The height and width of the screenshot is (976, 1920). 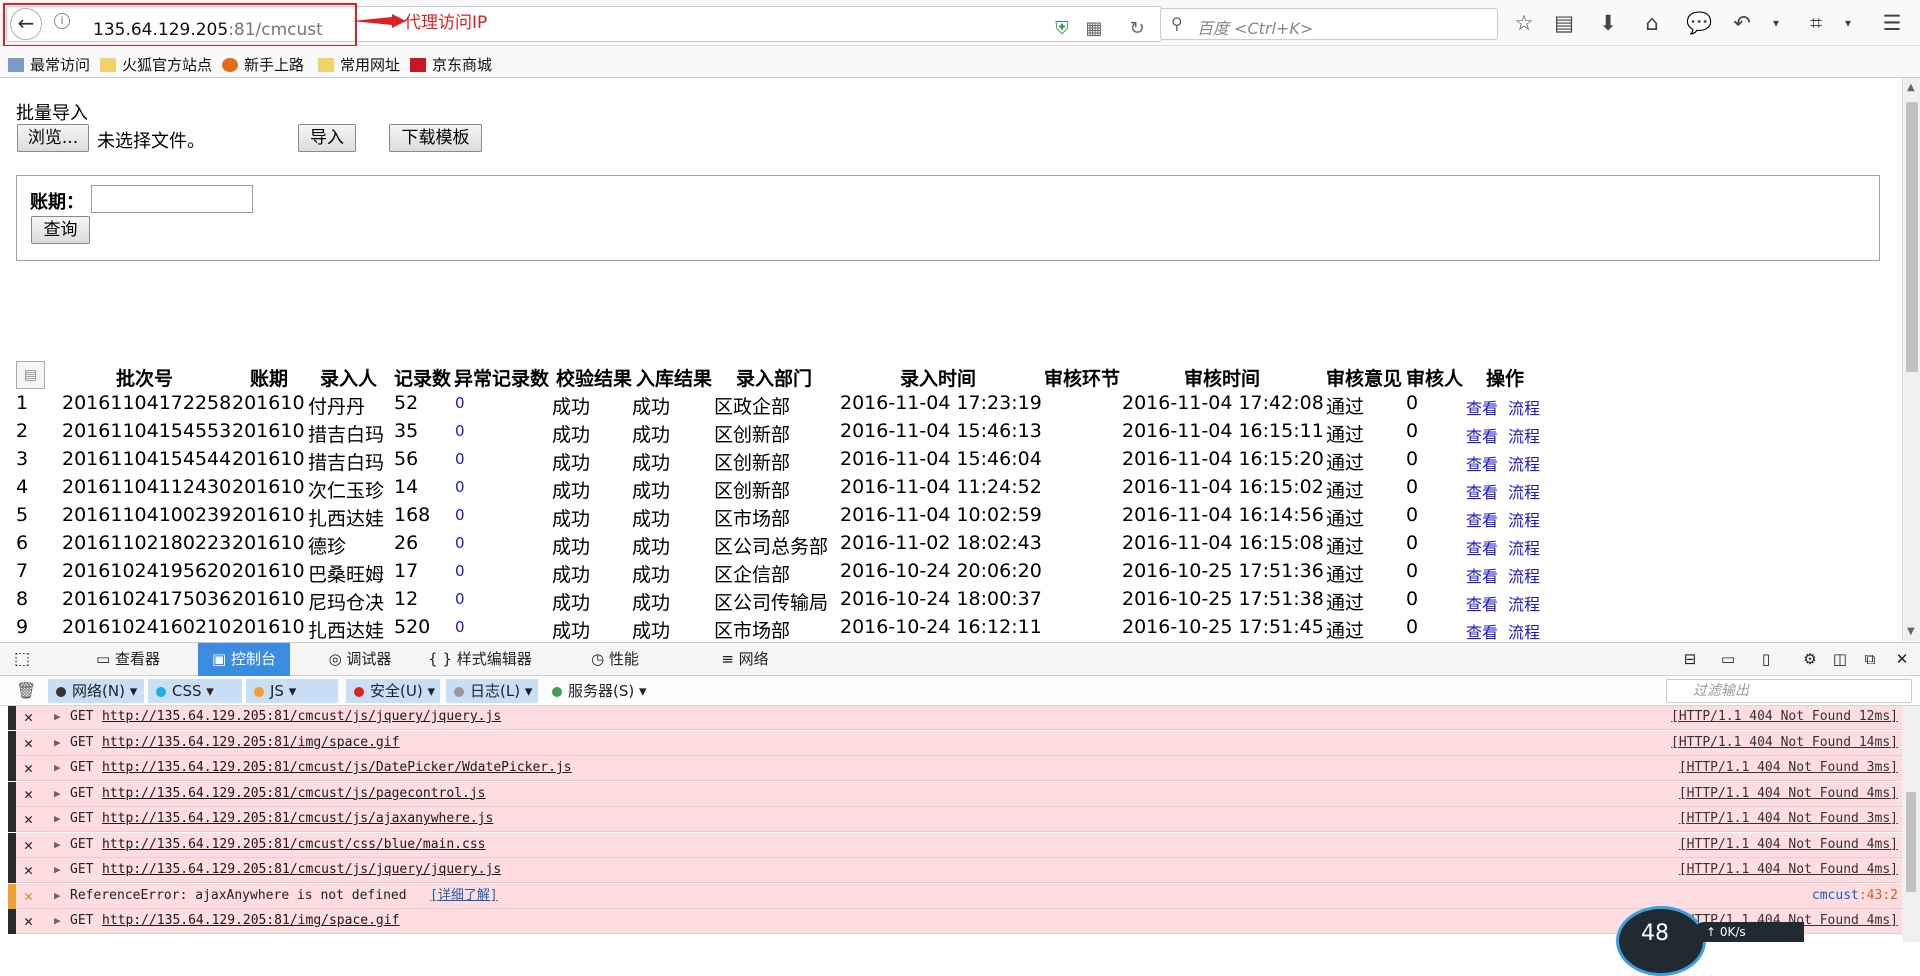 What do you see at coordinates (1661, 941) in the screenshot?
I see `speed-widget: 48` at bounding box center [1661, 941].